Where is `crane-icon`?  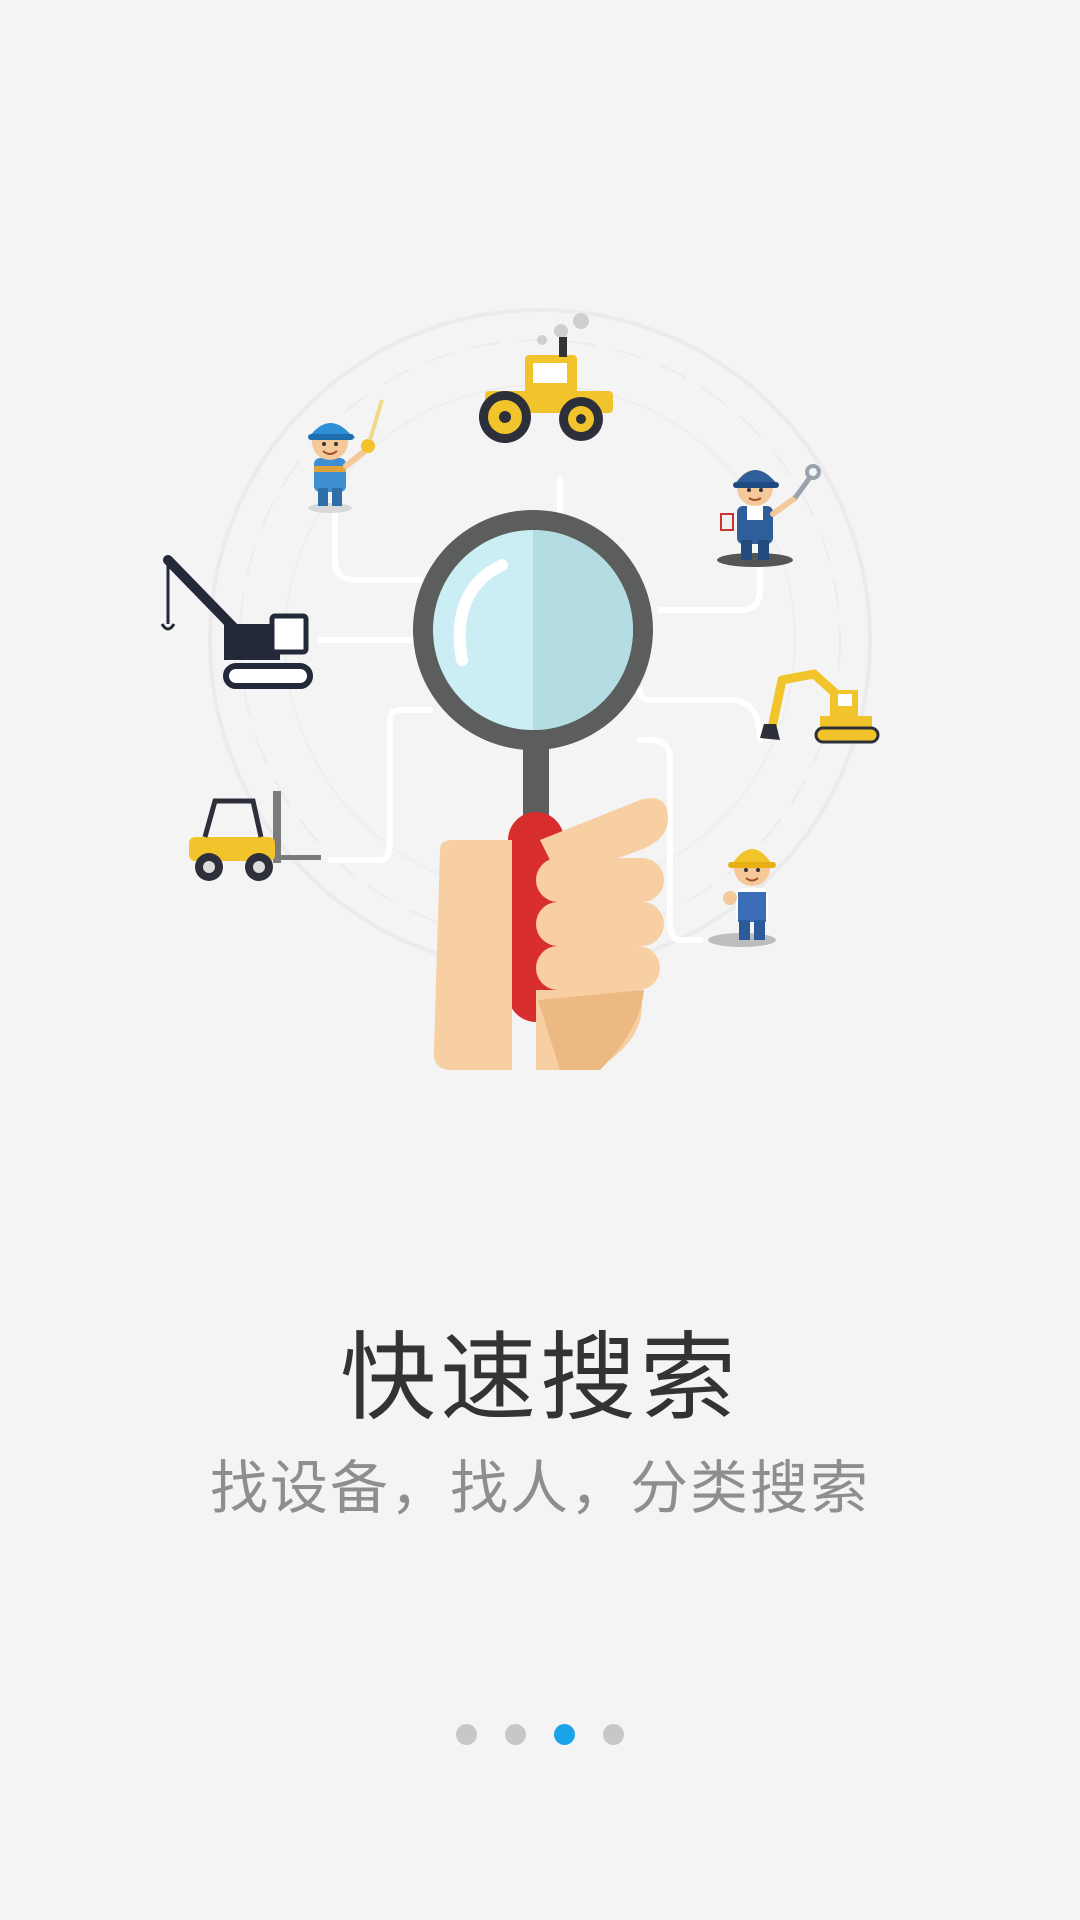
crane-icon is located at coordinates (236, 622).